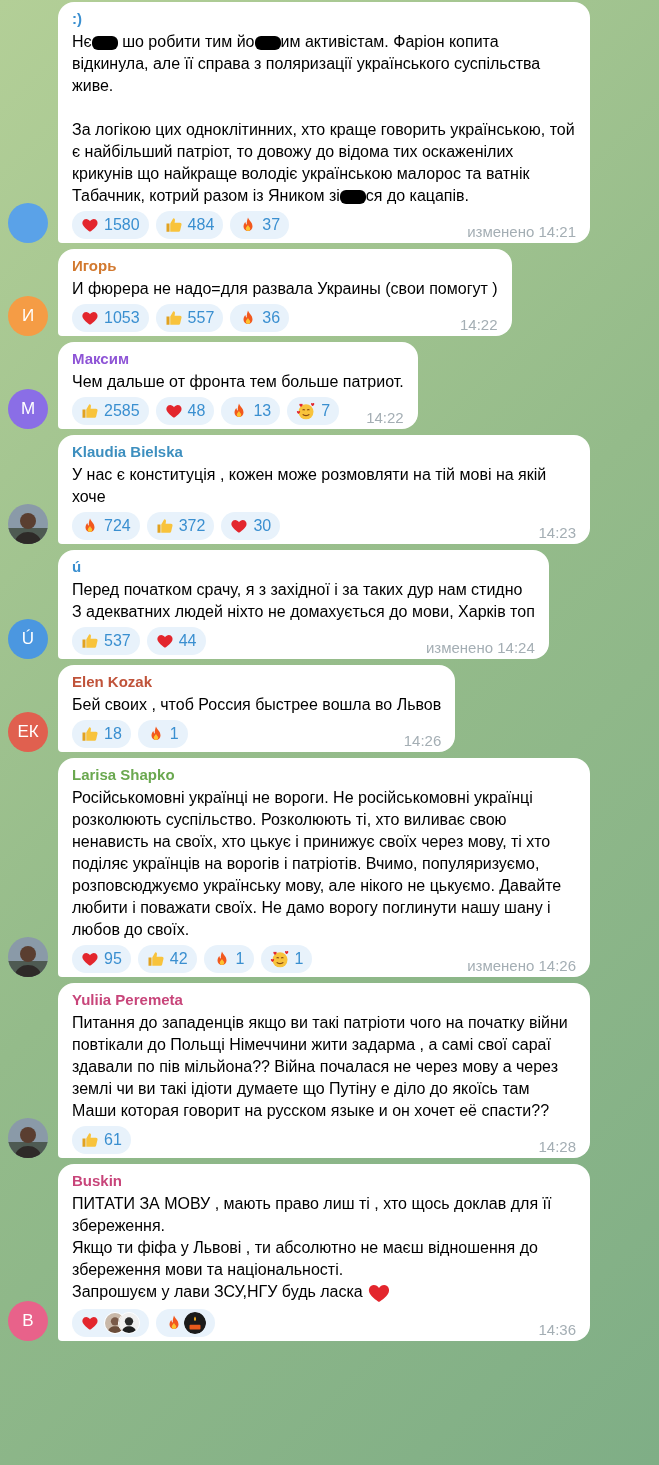 This screenshot has height=1465, width=659. What do you see at coordinates (195, 1323) in the screenshot?
I see `candle-icon` at bounding box center [195, 1323].